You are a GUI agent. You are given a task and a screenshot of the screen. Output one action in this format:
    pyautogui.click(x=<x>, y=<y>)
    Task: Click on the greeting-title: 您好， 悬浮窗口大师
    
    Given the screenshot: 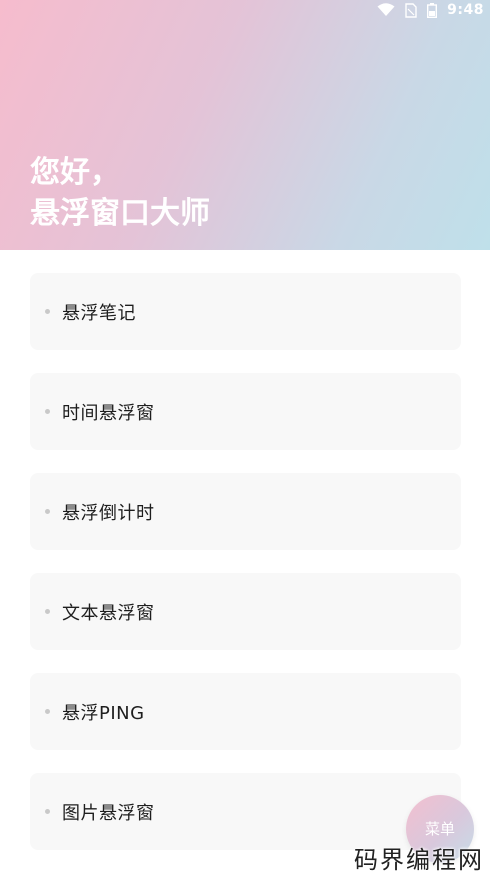 What is the action you would take?
    pyautogui.click(x=120, y=193)
    